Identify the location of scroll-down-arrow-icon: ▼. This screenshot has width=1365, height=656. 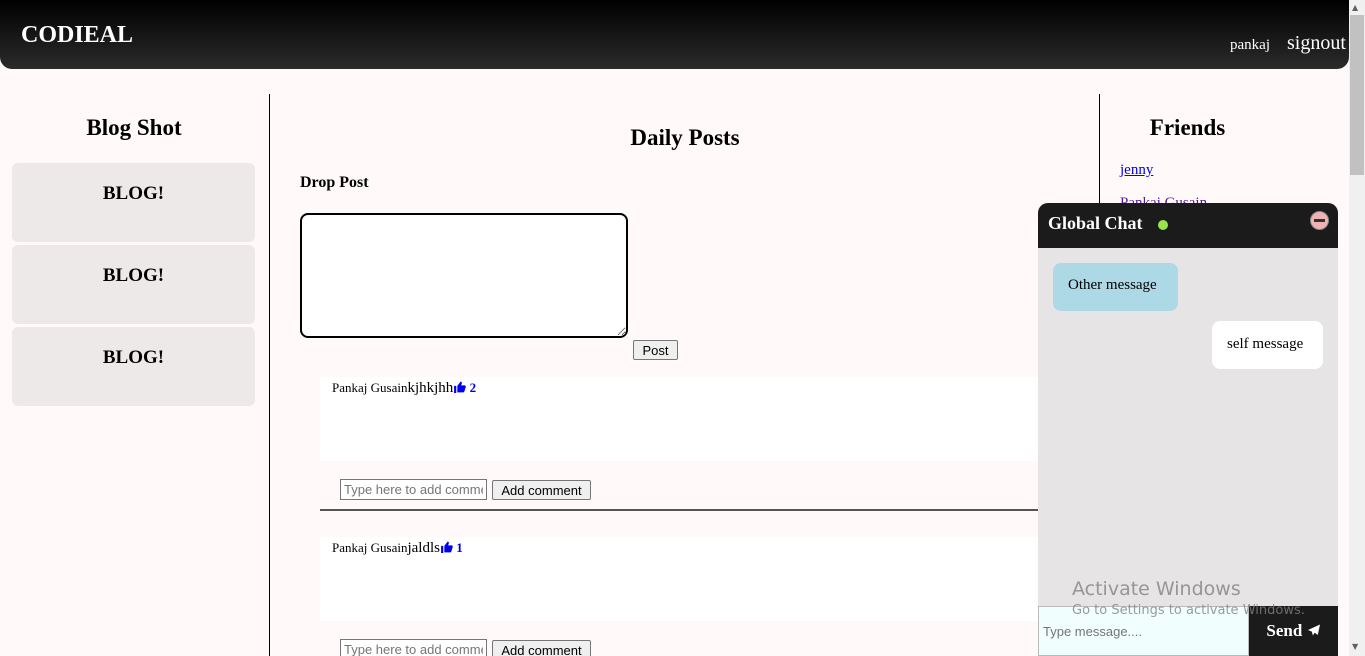
(1355, 646).